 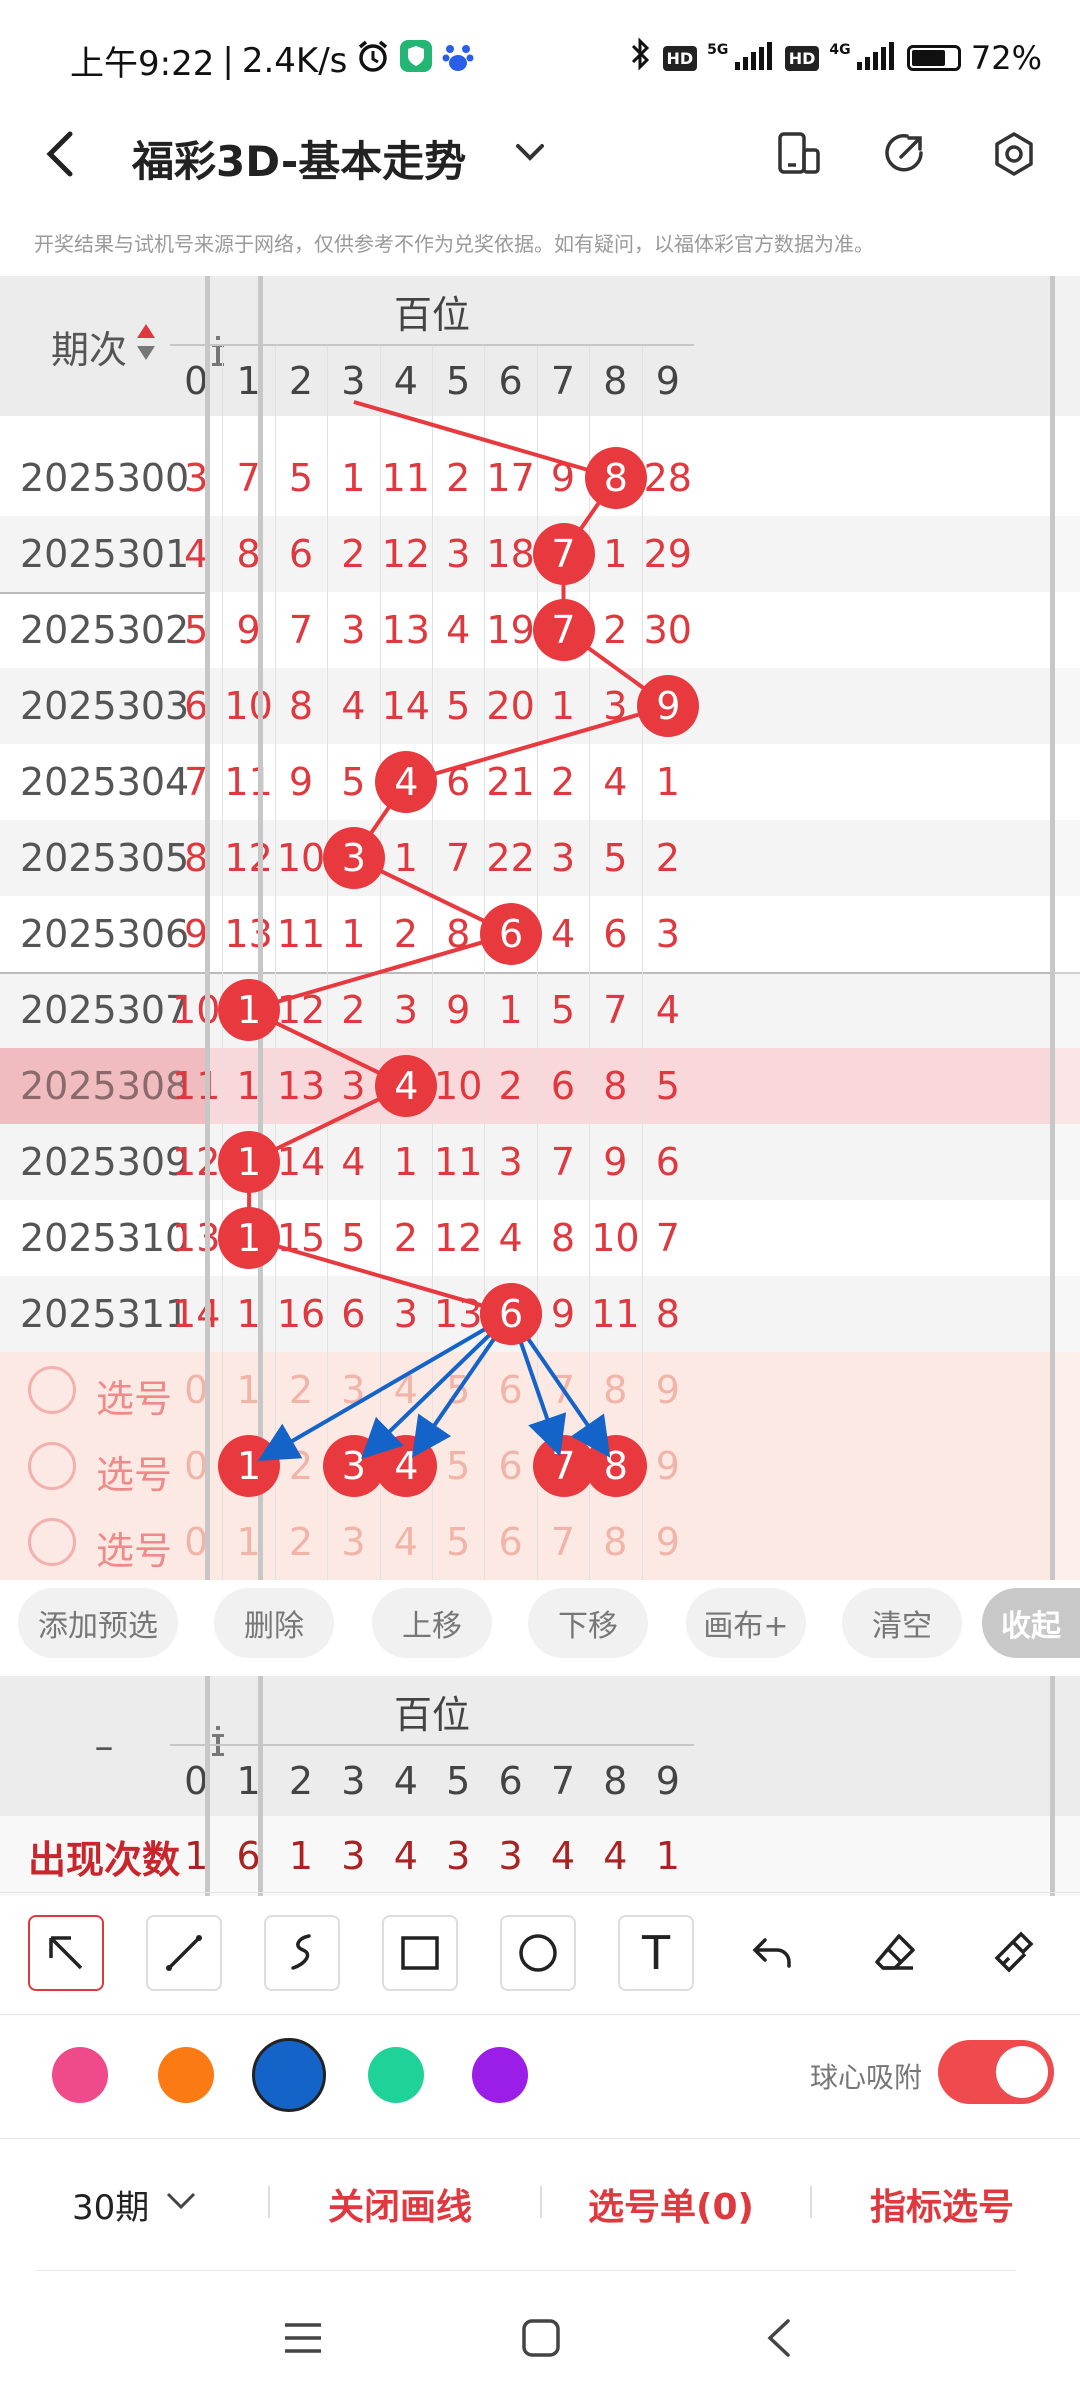 What do you see at coordinates (904, 154) in the screenshot?
I see `share-icon` at bounding box center [904, 154].